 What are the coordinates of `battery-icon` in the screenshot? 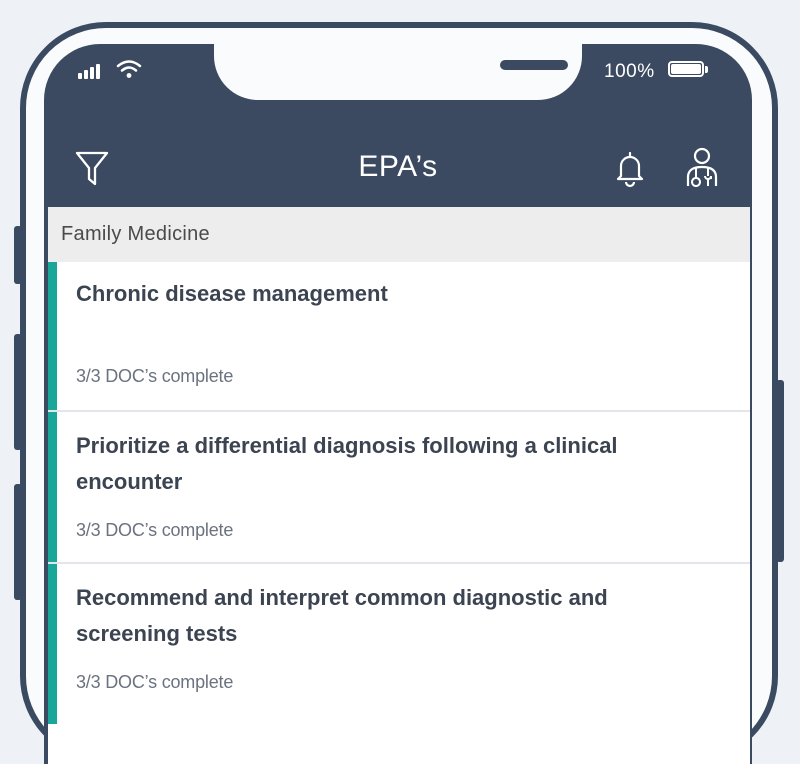 It's located at (689, 70).